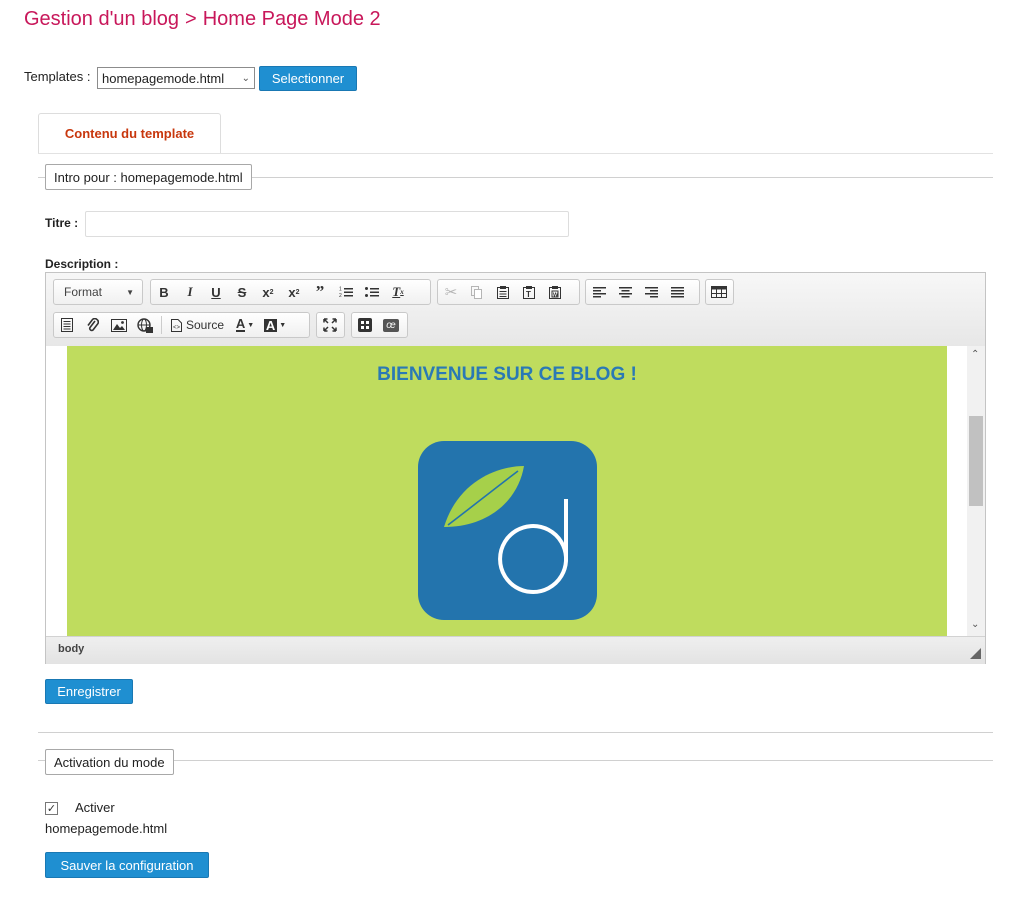 This screenshot has height=899, width=1014. I want to click on activate-checkbox: ✓, so click(51, 808).